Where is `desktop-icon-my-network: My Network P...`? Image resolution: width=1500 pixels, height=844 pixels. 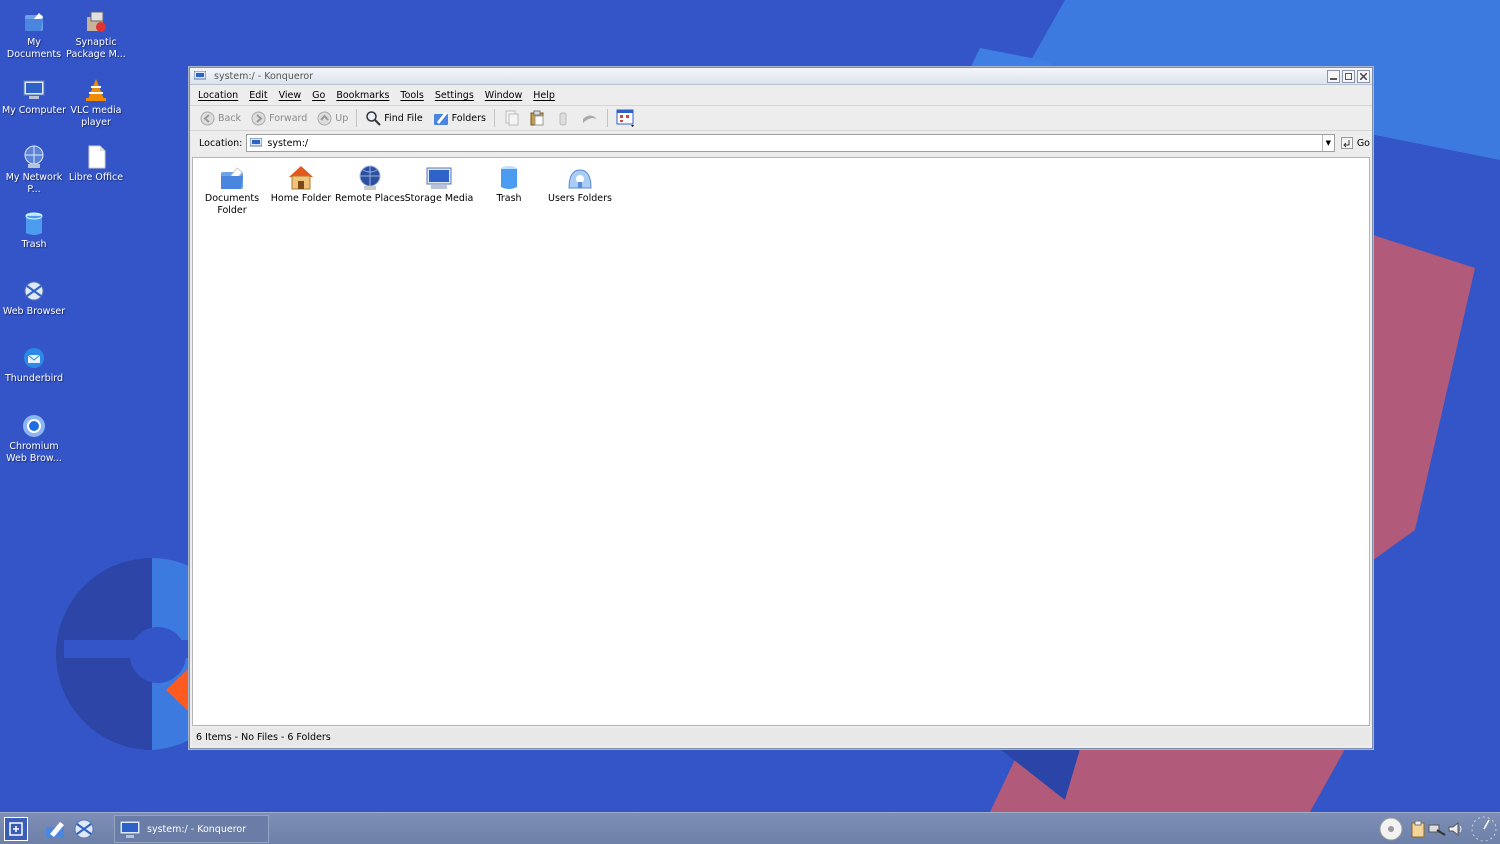 desktop-icon-my-network: My Network P... is located at coordinates (34, 169).